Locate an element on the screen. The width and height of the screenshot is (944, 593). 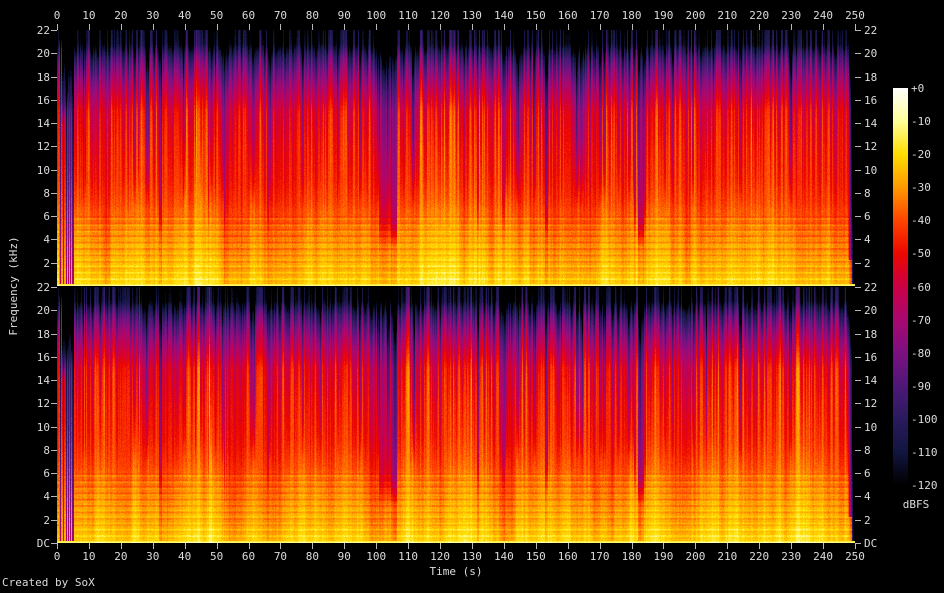
time-tick-label: 140 is located at coordinates (503, 556).